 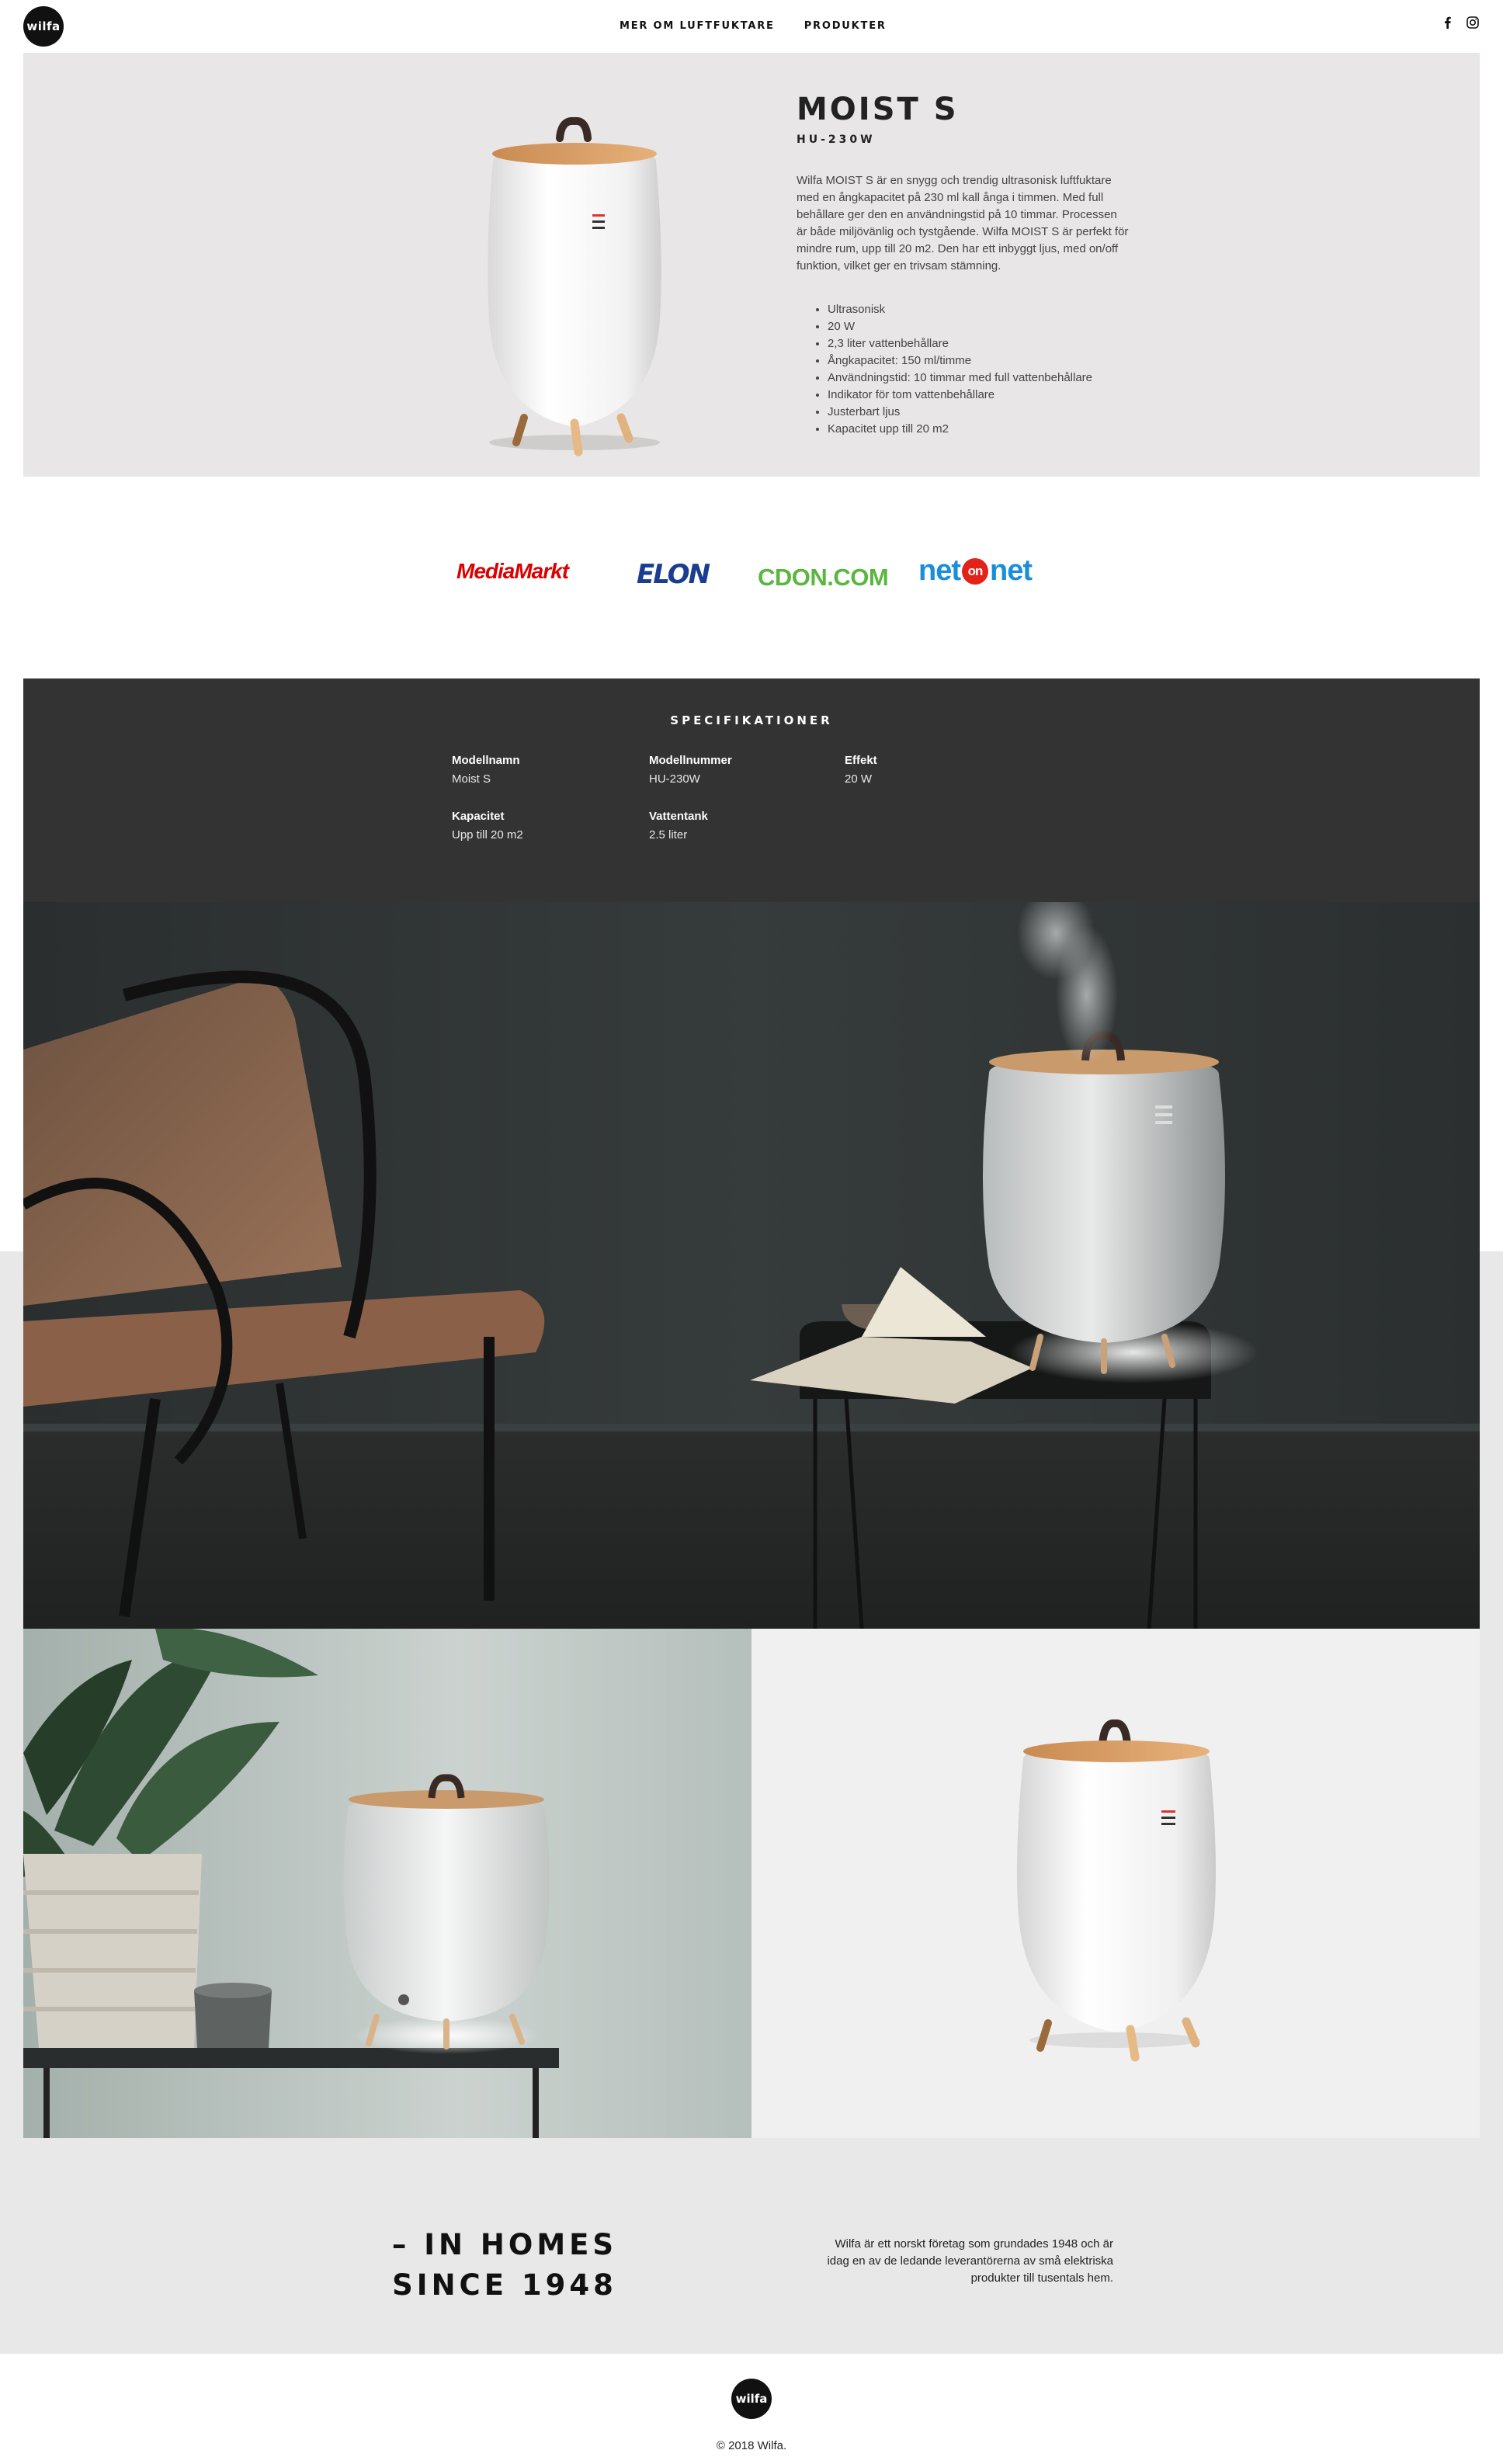 I want to click on instagram-icon, so click(x=1473, y=22).